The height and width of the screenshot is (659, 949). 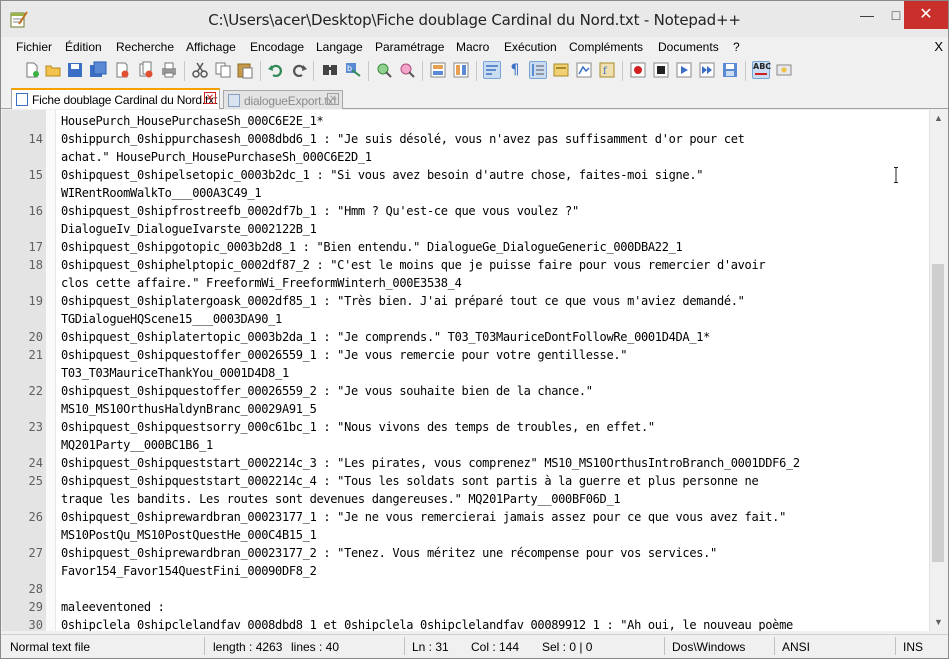 I want to click on text-cursor-icon, so click(x=896, y=175).